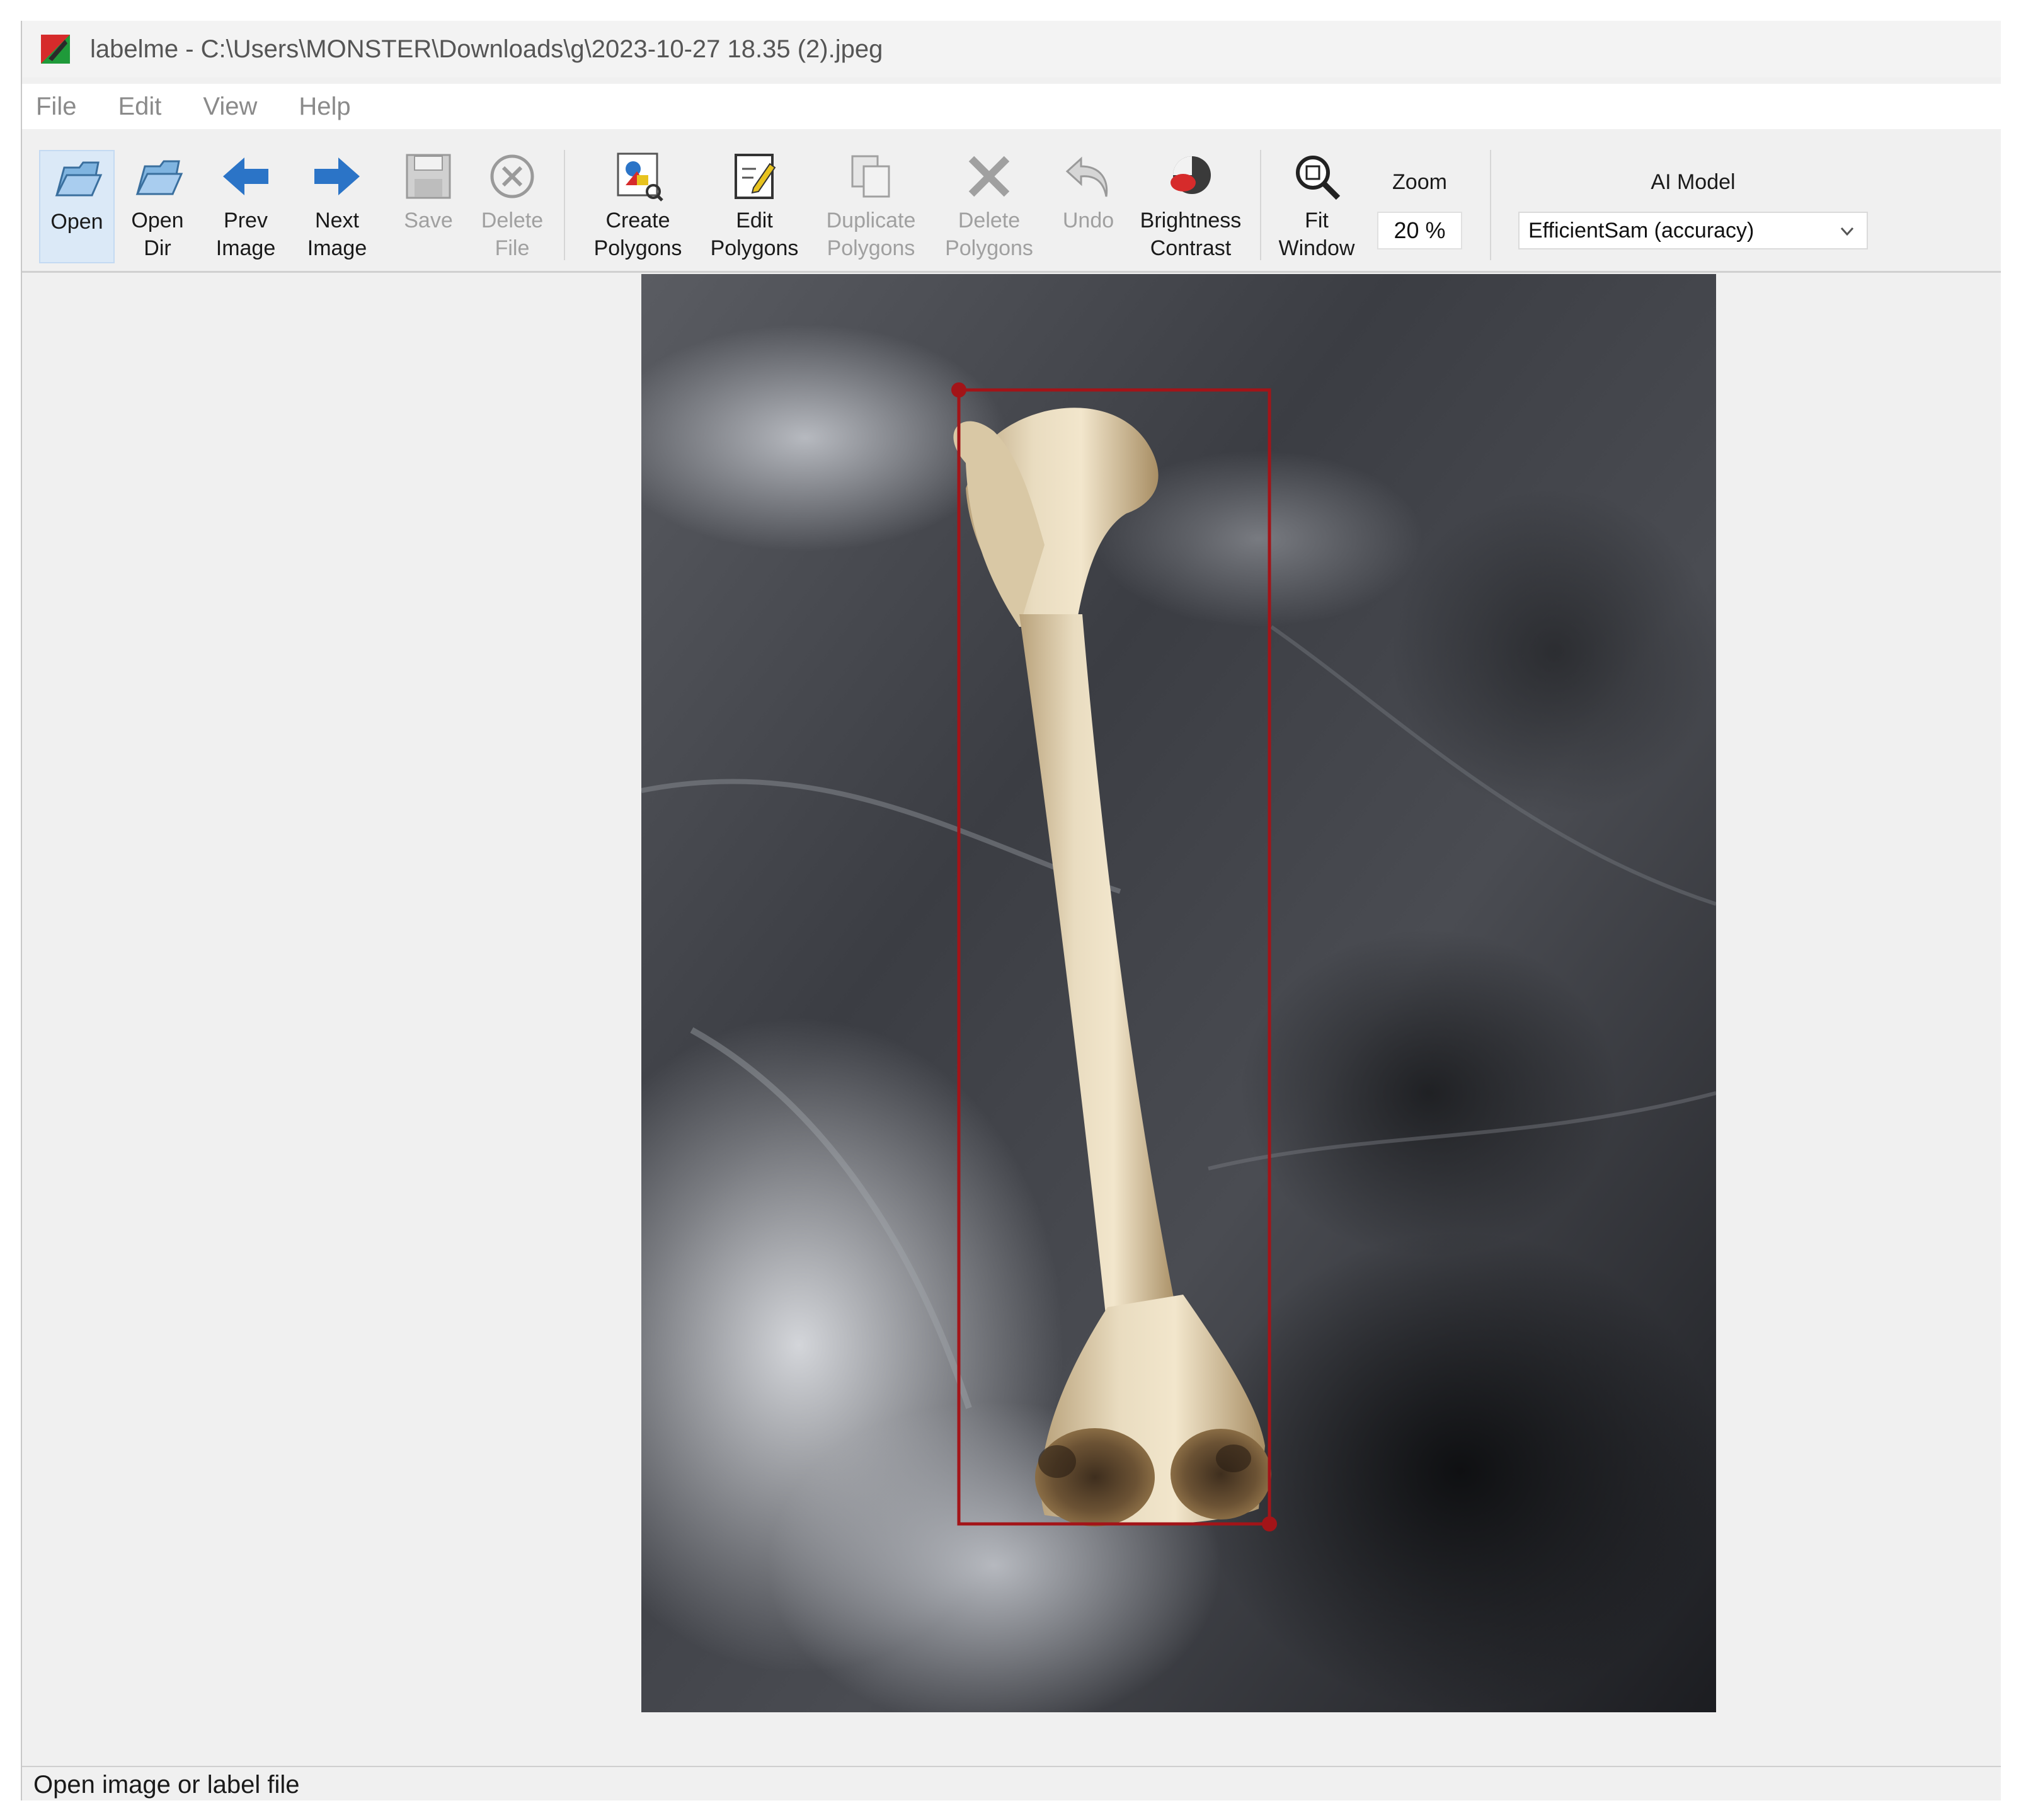 The width and height of the screenshot is (2021, 1820). What do you see at coordinates (1317, 234) in the screenshot?
I see `fit-window-label: Fit Window` at bounding box center [1317, 234].